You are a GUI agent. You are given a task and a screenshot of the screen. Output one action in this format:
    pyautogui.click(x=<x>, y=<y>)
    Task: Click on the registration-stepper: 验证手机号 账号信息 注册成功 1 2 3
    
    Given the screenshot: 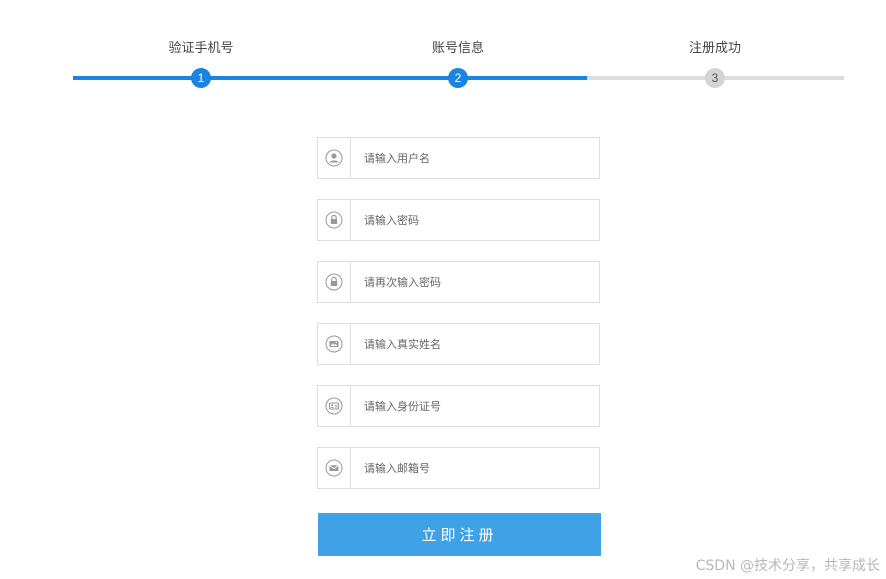 What is the action you would take?
    pyautogui.click(x=458, y=63)
    